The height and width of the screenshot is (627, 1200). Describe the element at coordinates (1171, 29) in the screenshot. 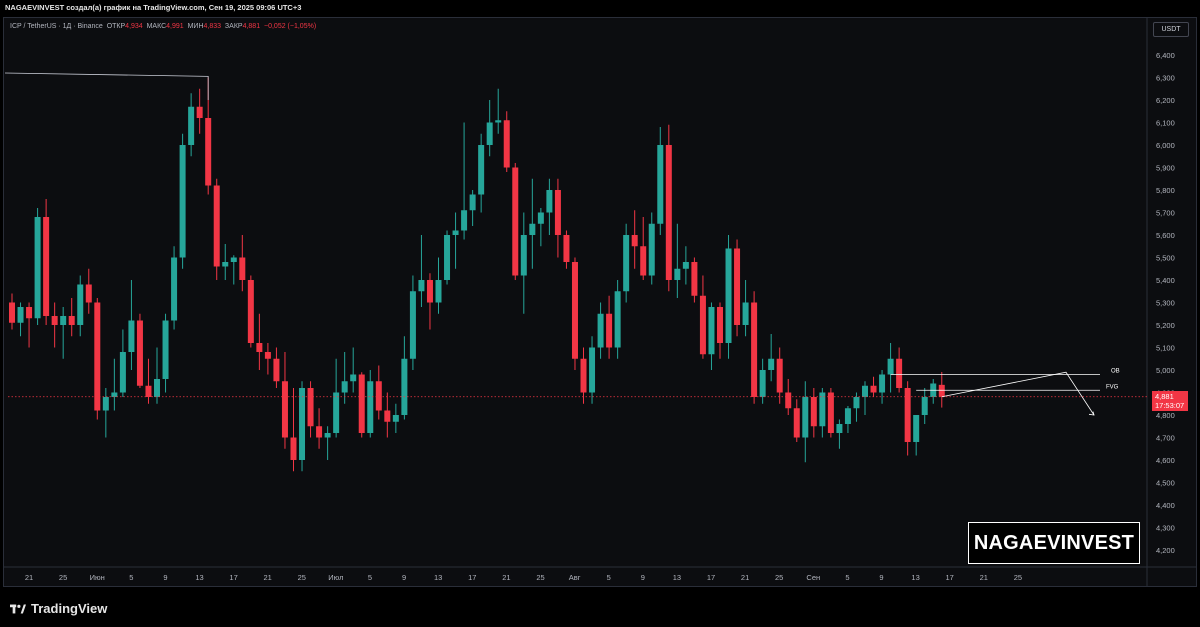

I see `currency-button: USDT` at that location.